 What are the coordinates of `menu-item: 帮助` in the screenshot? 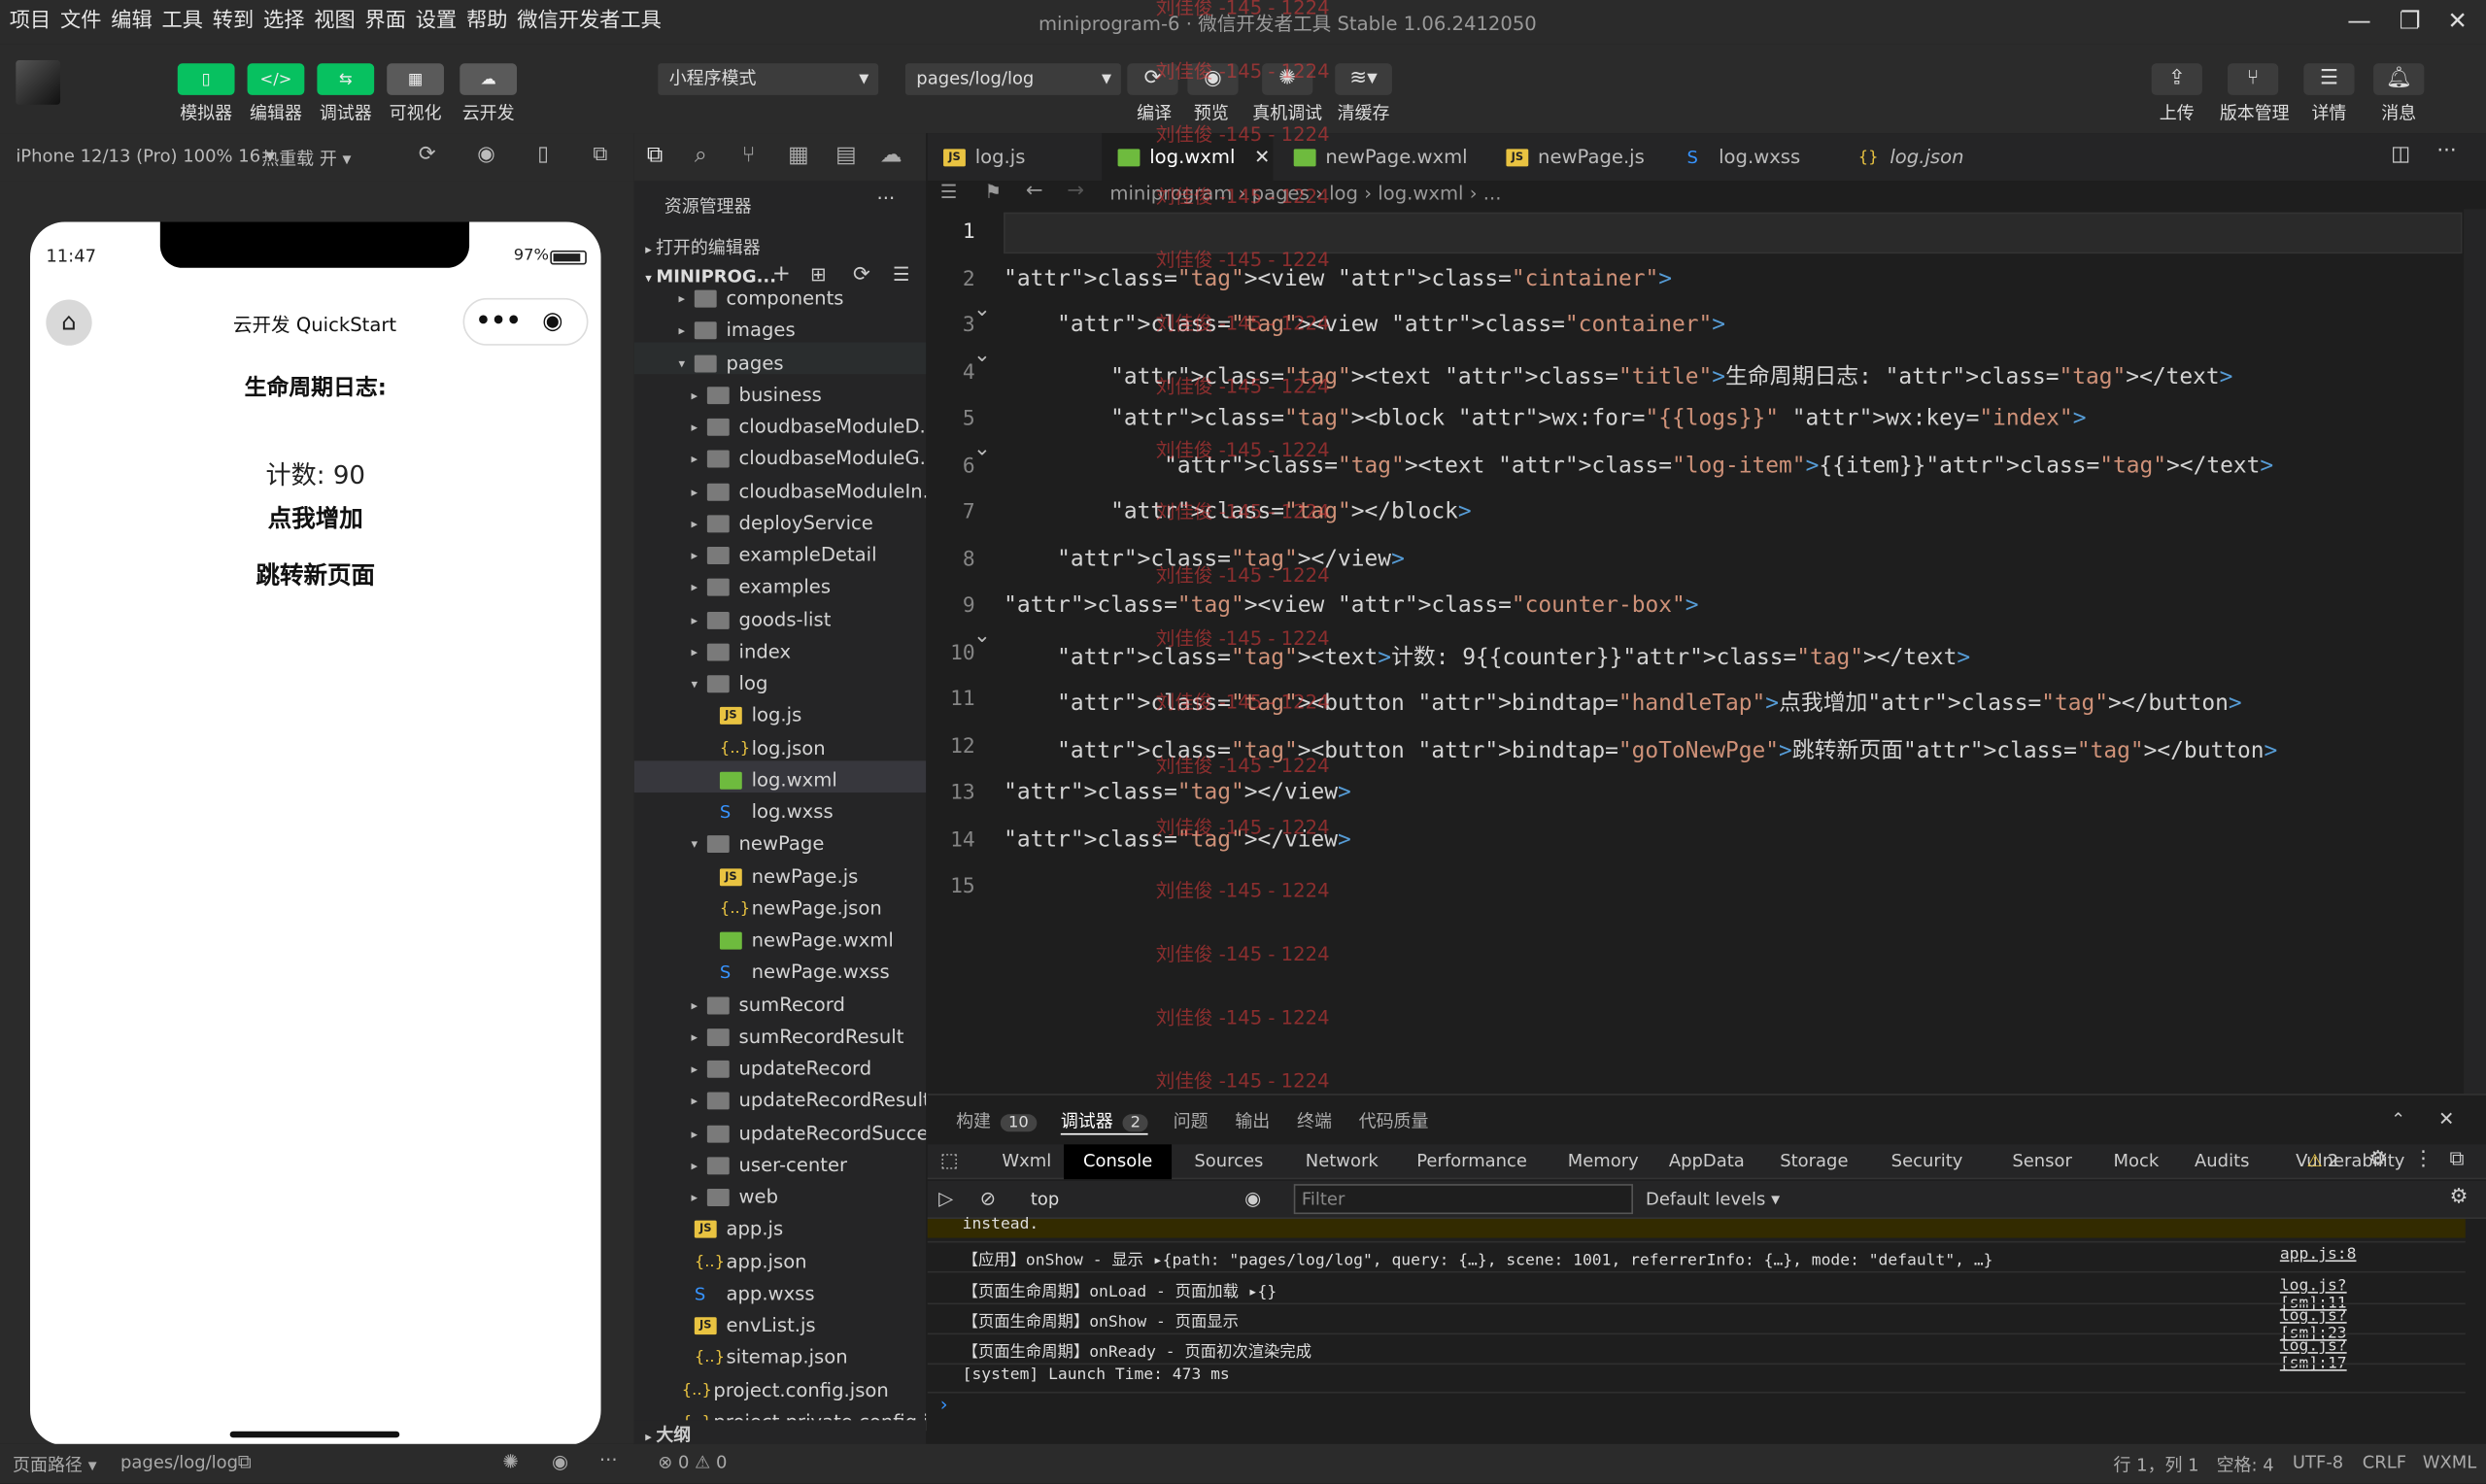 It's located at (486, 22).